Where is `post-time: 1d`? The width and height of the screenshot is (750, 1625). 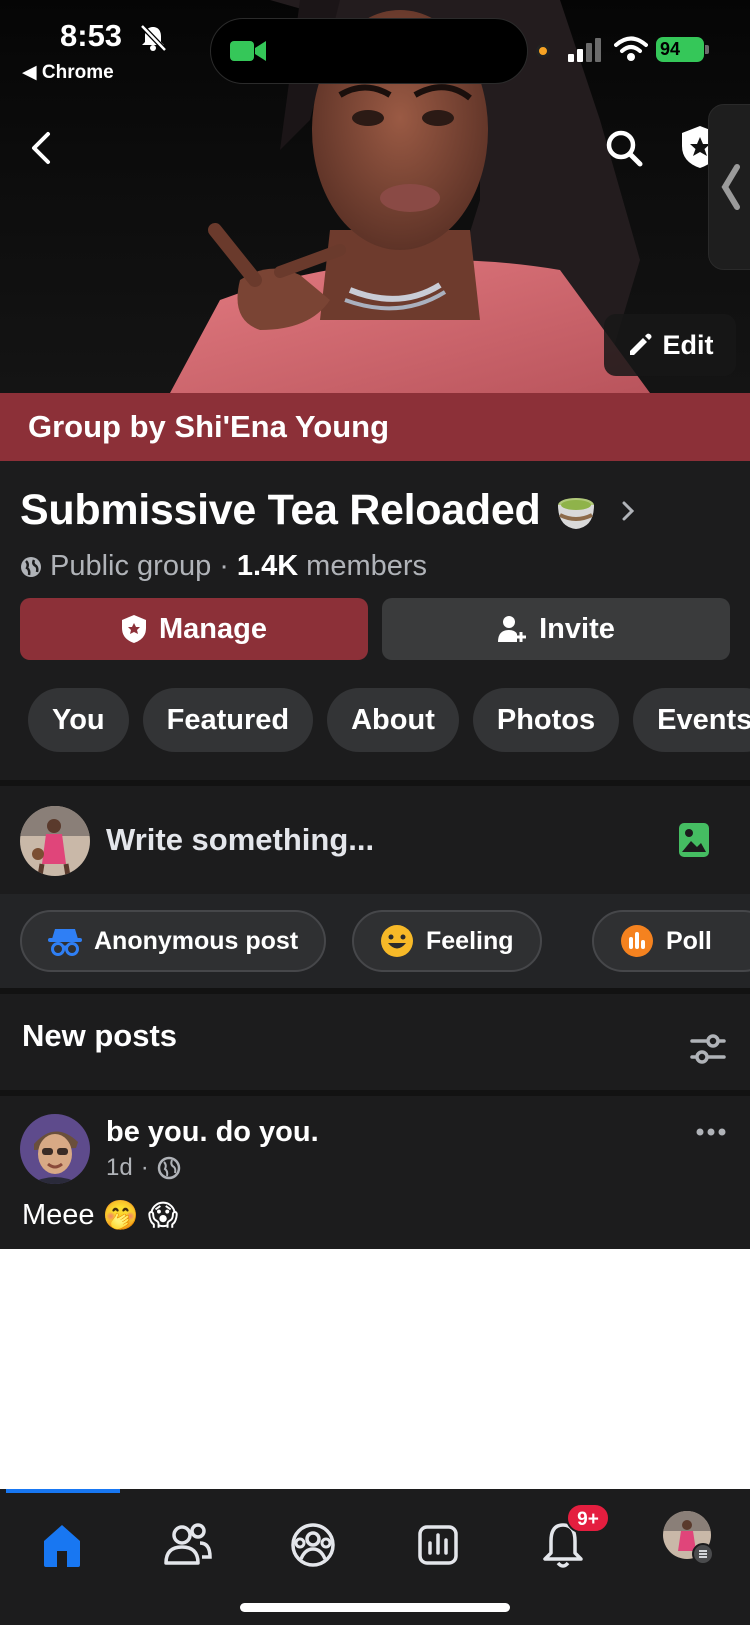 post-time: 1d is located at coordinates (119, 1168).